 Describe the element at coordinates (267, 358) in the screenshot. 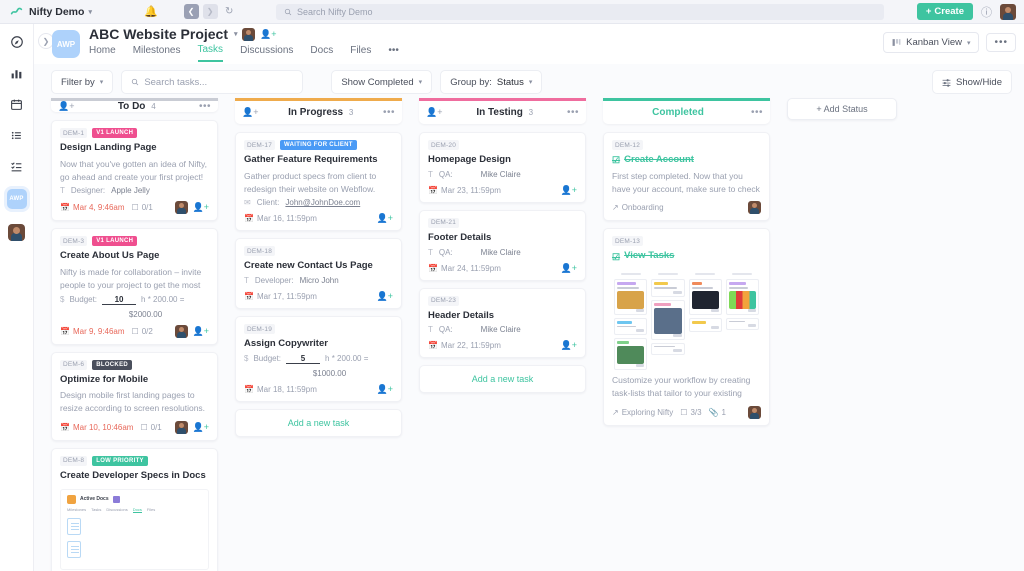

I see `budget-label: Budget:` at that location.